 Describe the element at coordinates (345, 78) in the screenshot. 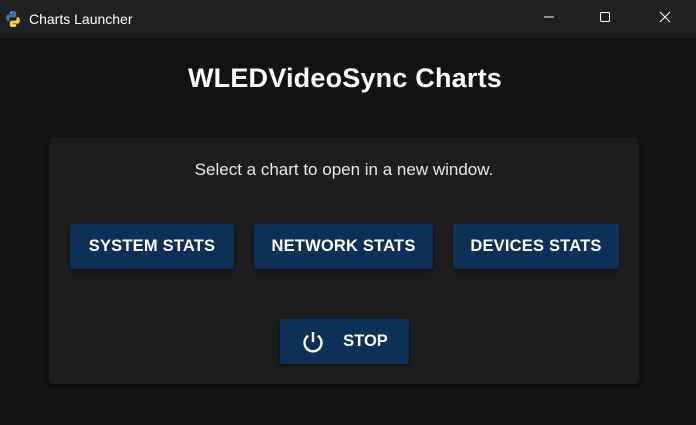

I see `page-title: WLEDVideoSync Charts` at that location.